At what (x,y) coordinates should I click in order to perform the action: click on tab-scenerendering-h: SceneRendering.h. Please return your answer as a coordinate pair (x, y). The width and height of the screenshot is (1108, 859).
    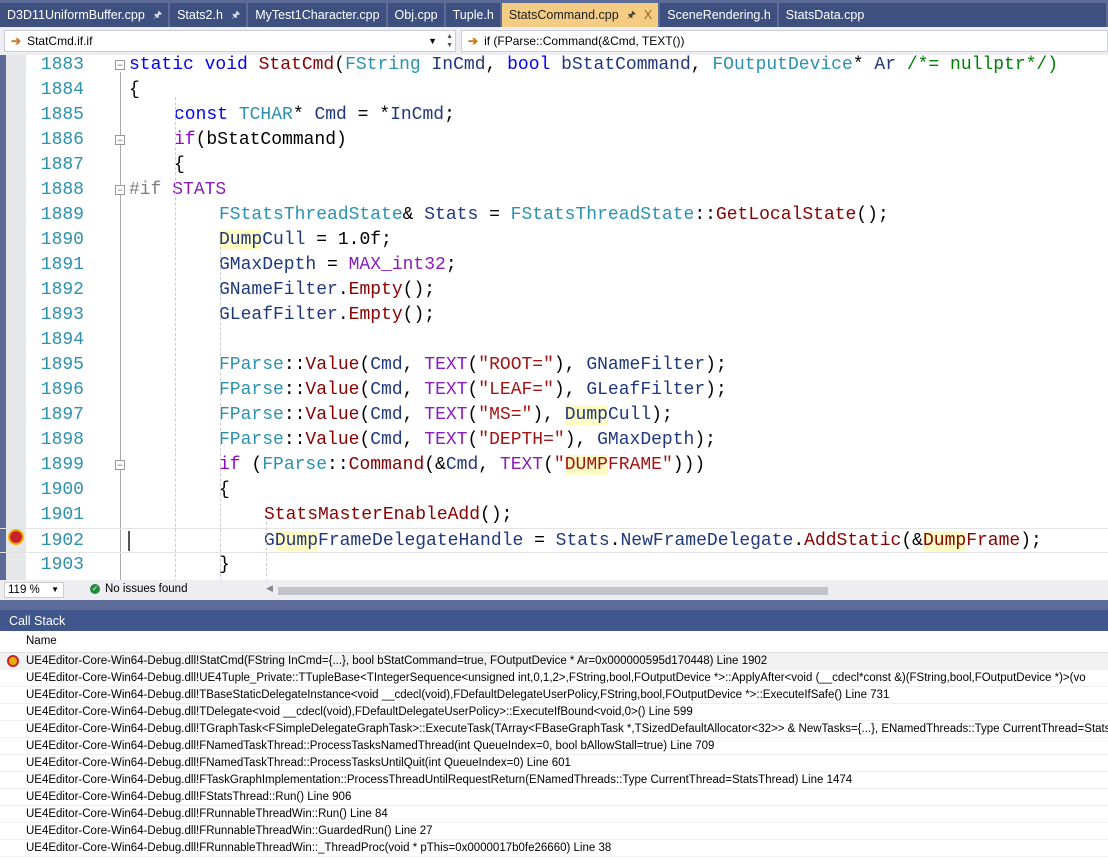
    Looking at the image, I should click on (718, 15).